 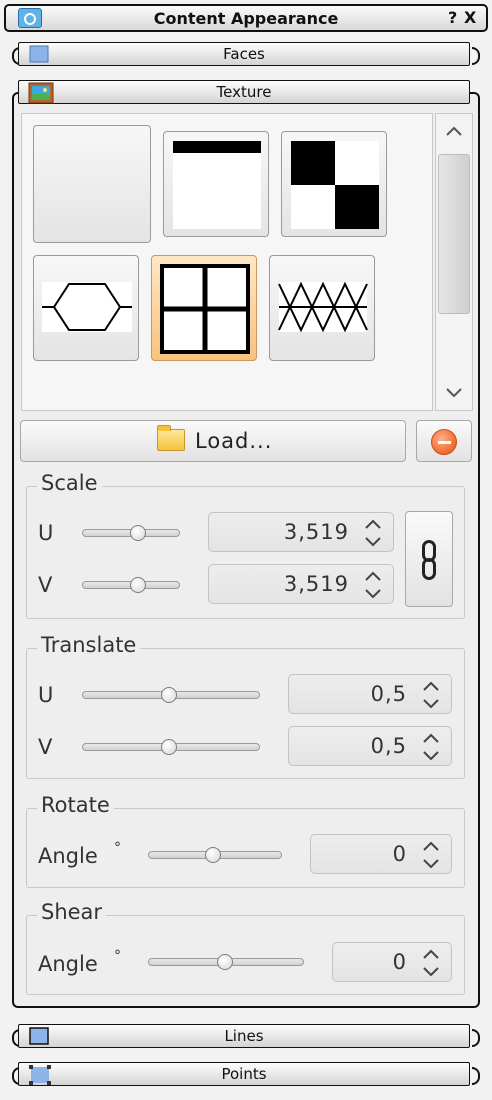 I want to click on shear-angle-value: 0, so click(x=399, y=962).